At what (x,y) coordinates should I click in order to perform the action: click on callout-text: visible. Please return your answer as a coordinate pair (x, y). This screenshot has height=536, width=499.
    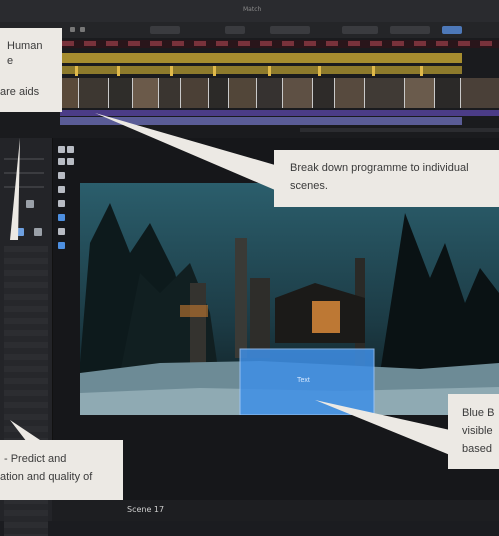
    Looking at the image, I should click on (477, 431).